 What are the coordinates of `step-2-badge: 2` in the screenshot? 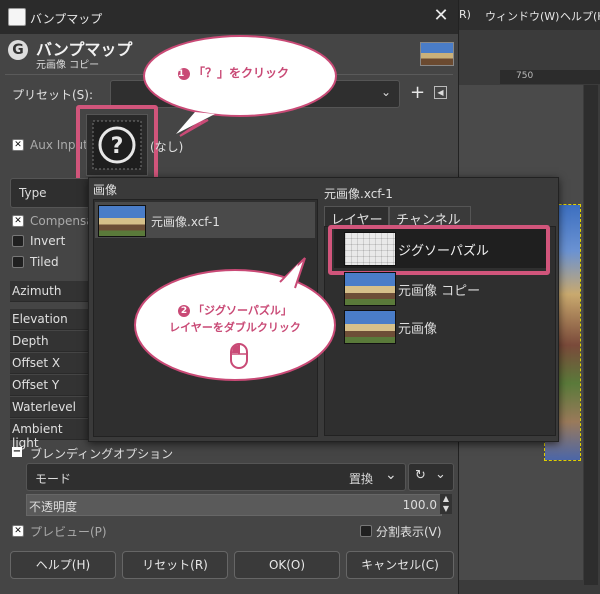 It's located at (184, 311).